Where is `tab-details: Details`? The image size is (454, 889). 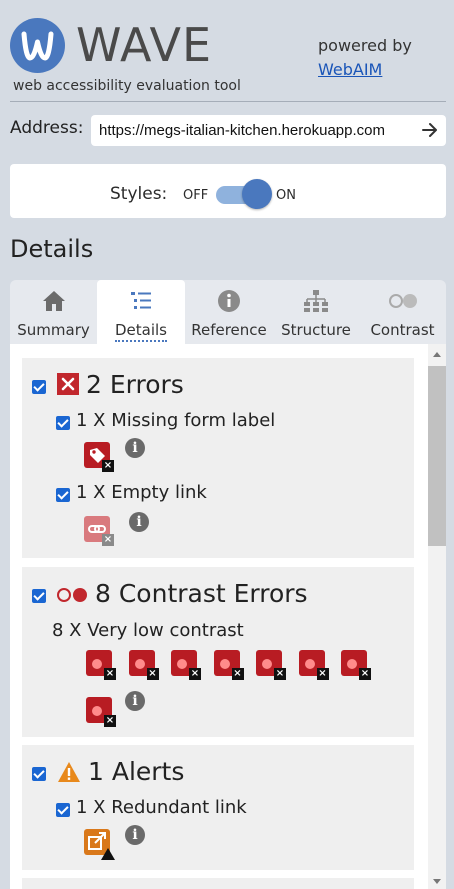
tab-details: Details is located at coordinates (141, 312).